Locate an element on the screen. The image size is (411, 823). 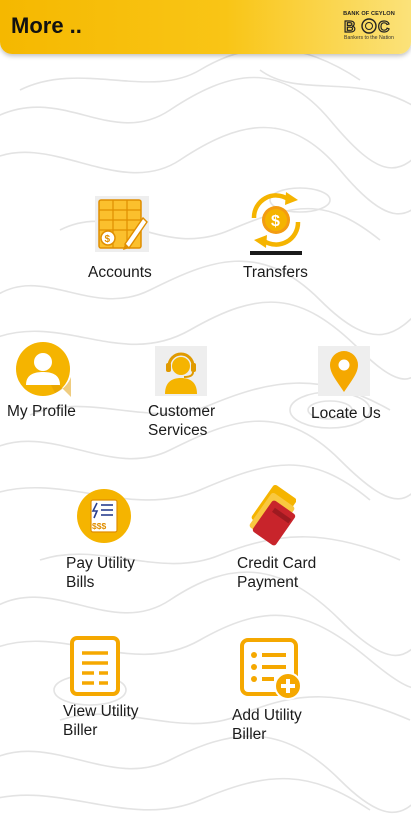
accounts-menu-item: $ Accounts is located at coordinates (124, 239).